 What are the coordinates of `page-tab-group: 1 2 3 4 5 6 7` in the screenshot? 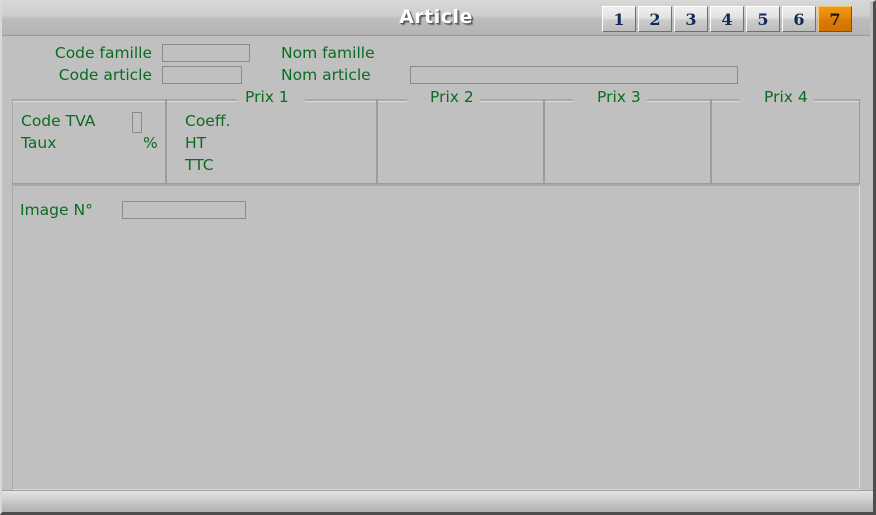 It's located at (727, 19).